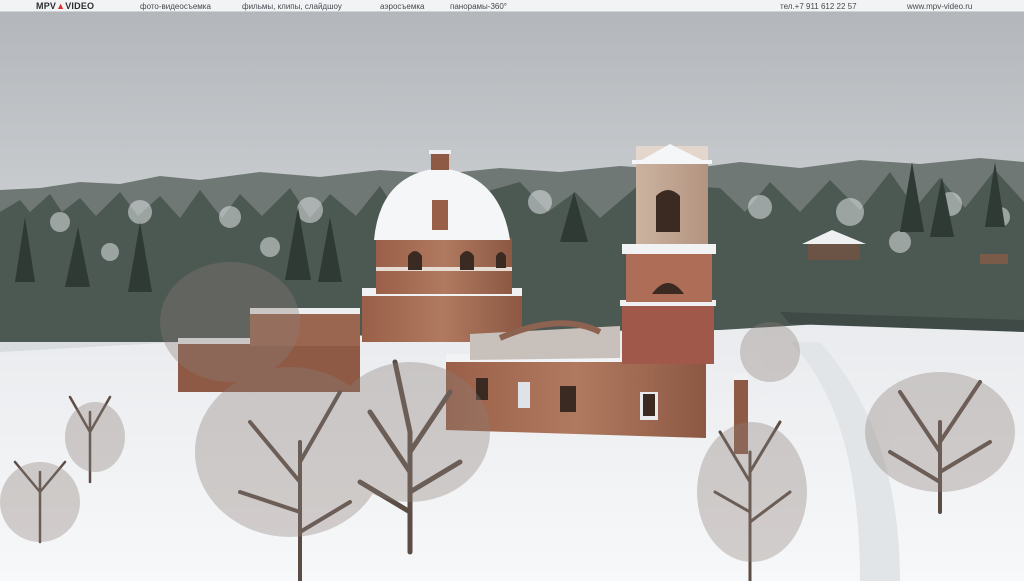 The width and height of the screenshot is (1024, 581). What do you see at coordinates (175, 6) in the screenshot?
I see `link-photo-video: фото-видеосъемка` at bounding box center [175, 6].